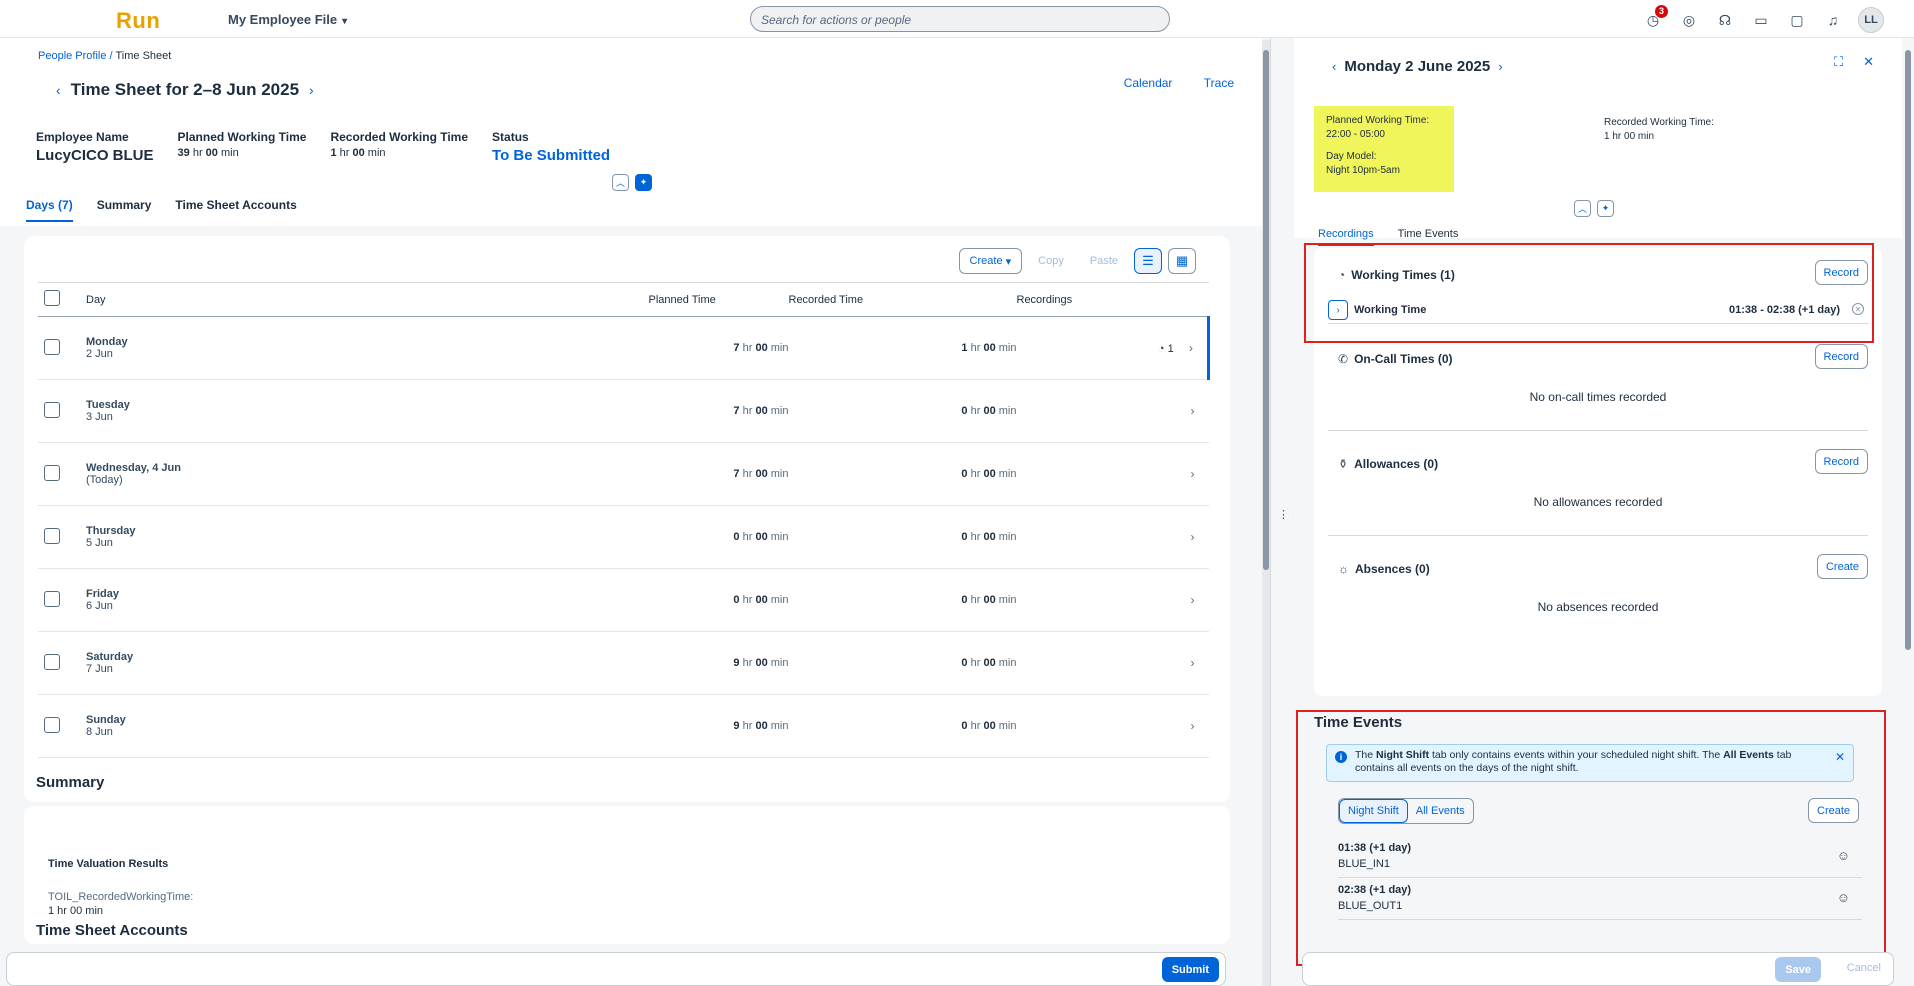 This screenshot has height=986, width=1914. What do you see at coordinates (1190, 969) in the screenshot?
I see `submit-button: Submit` at bounding box center [1190, 969].